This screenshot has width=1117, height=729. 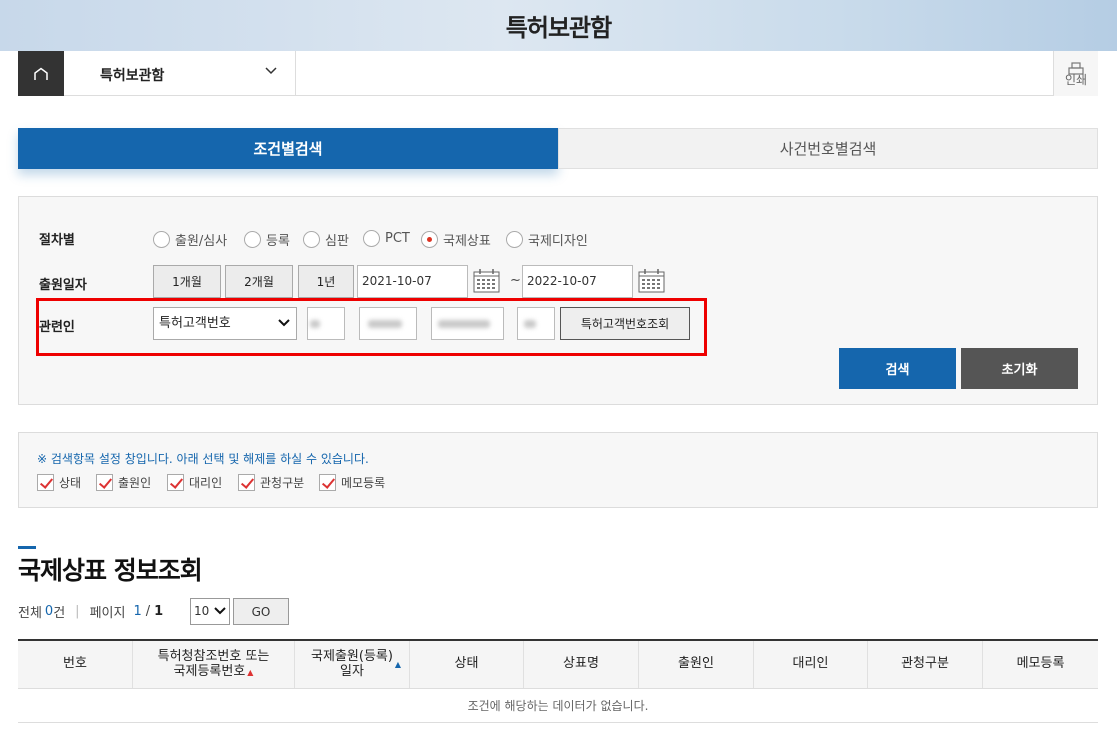 What do you see at coordinates (288, 148) in the screenshot?
I see `tab-condition-search: 조건별검색` at bounding box center [288, 148].